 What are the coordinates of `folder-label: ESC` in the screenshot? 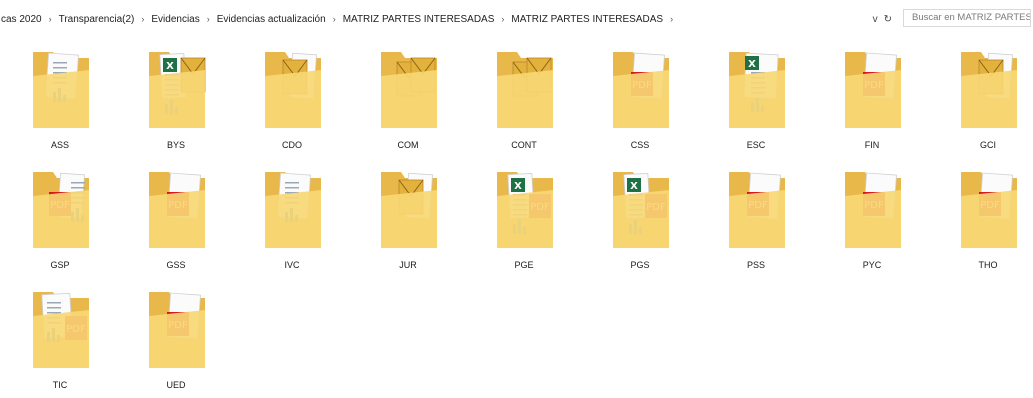 It's located at (756, 145).